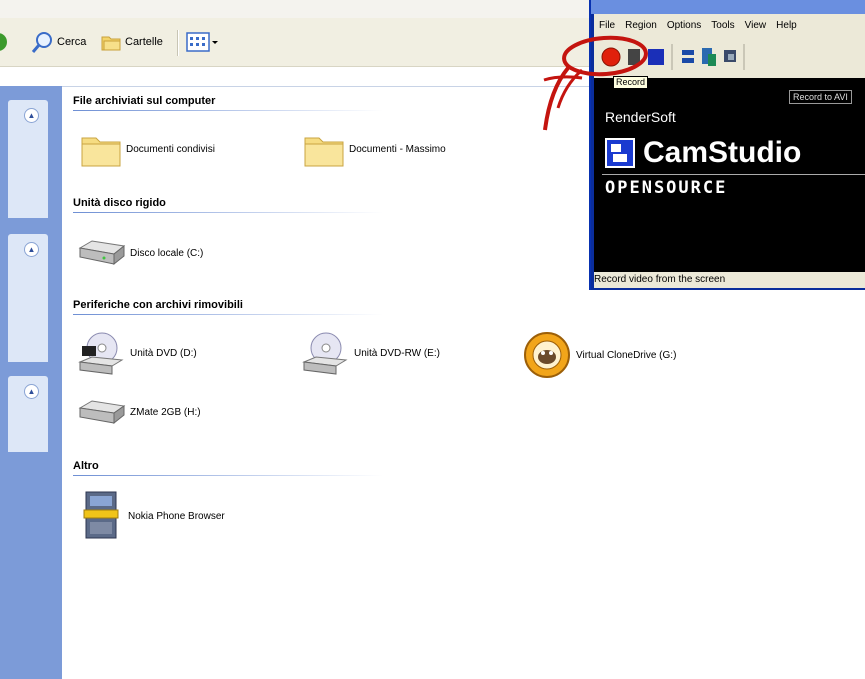  I want to click on menu-help: Help, so click(786, 25).